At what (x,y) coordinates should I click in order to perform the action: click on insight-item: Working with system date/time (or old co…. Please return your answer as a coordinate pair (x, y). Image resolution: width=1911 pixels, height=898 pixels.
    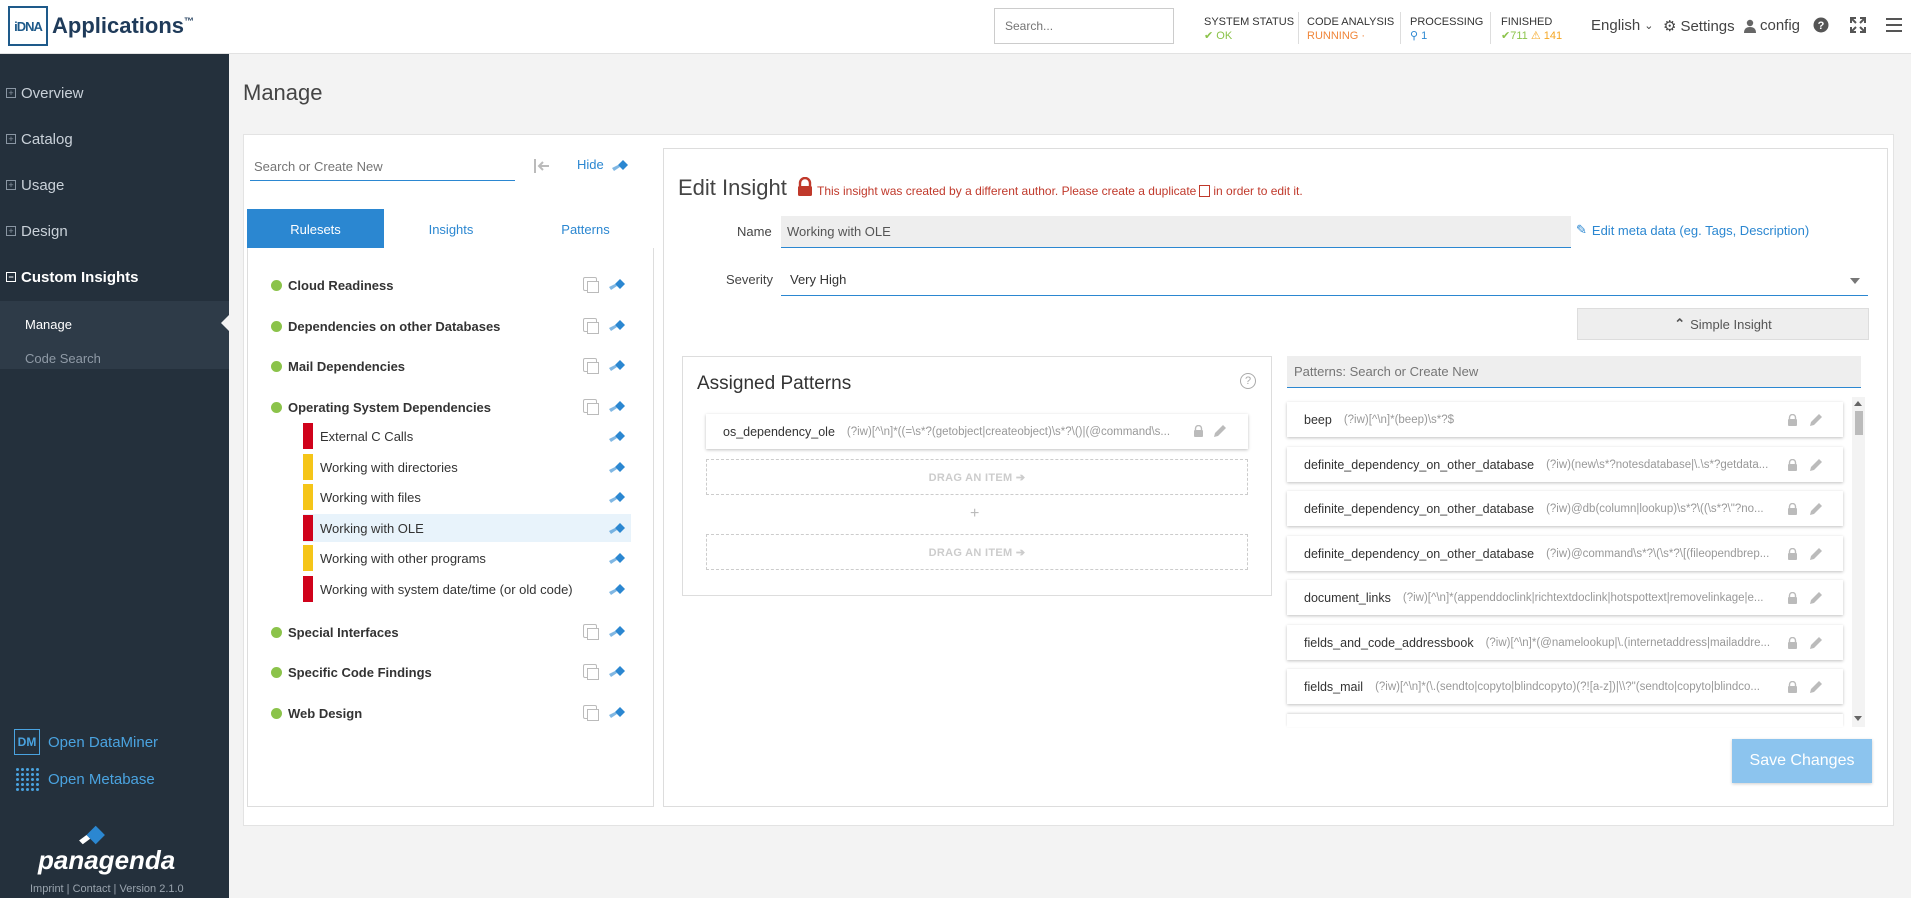
    Looking at the image, I should click on (467, 589).